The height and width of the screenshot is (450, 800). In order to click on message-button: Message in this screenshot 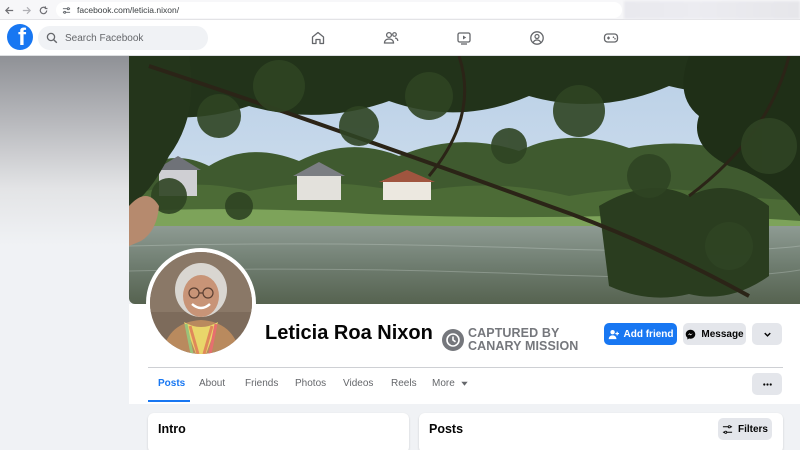, I will do `click(714, 334)`.